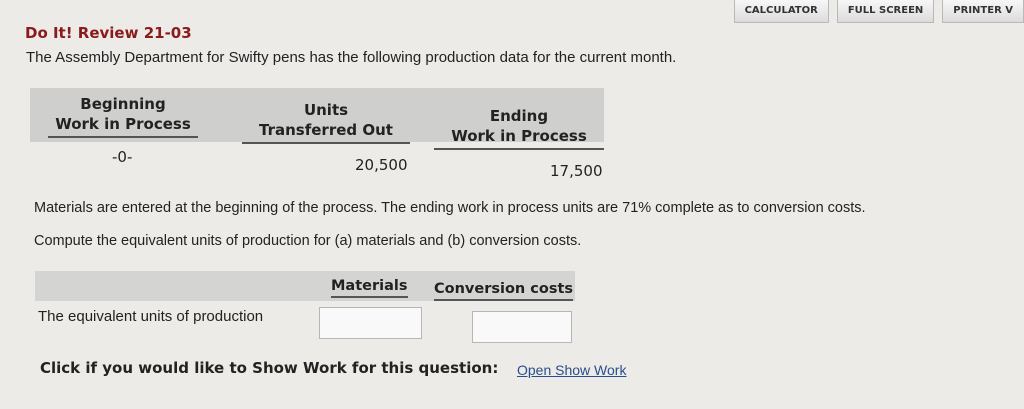 This screenshot has width=1024, height=409. What do you see at coordinates (151, 316) in the screenshot?
I see `equivalent-units-label: The equivalent units of production` at bounding box center [151, 316].